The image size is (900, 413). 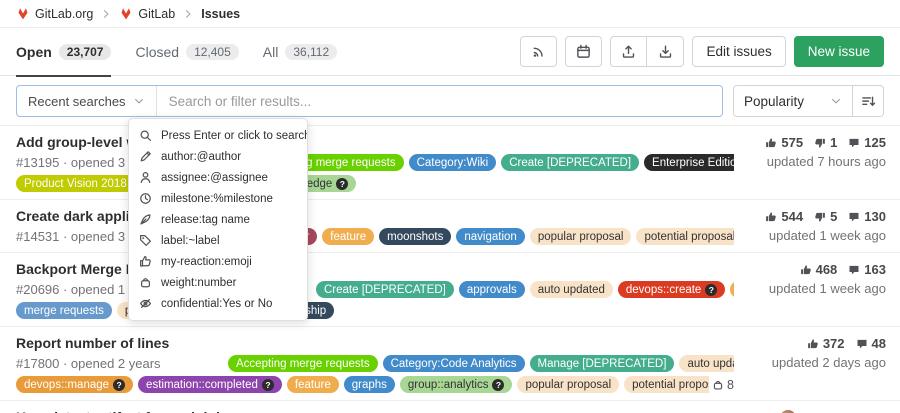 I want to click on upvotes: 575, so click(x=784, y=142).